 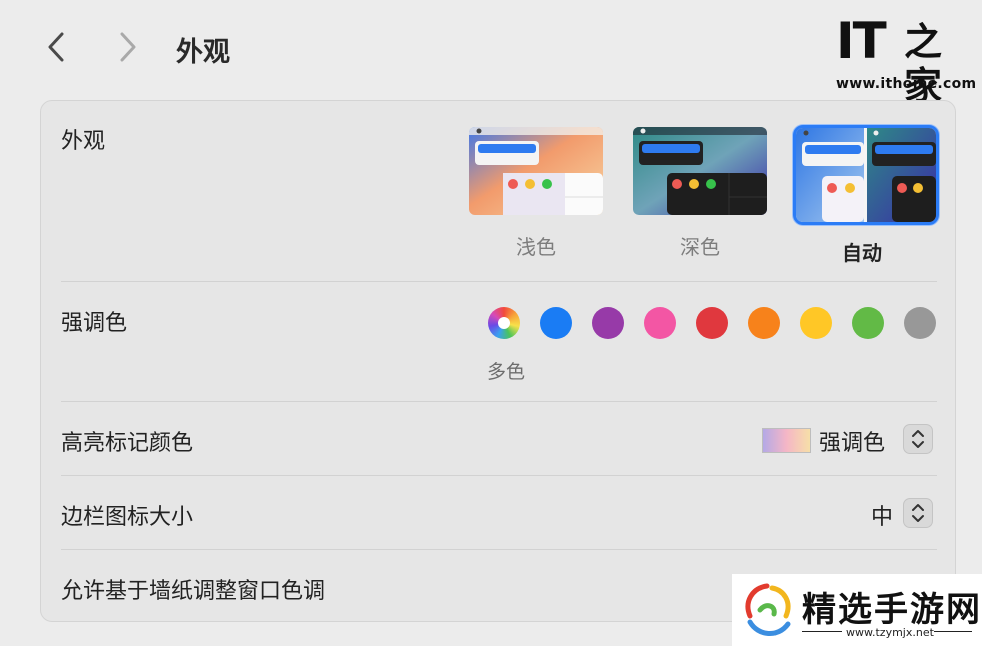 What do you see at coordinates (536, 247) in the screenshot?
I see `theme-label-light: 浅色` at bounding box center [536, 247].